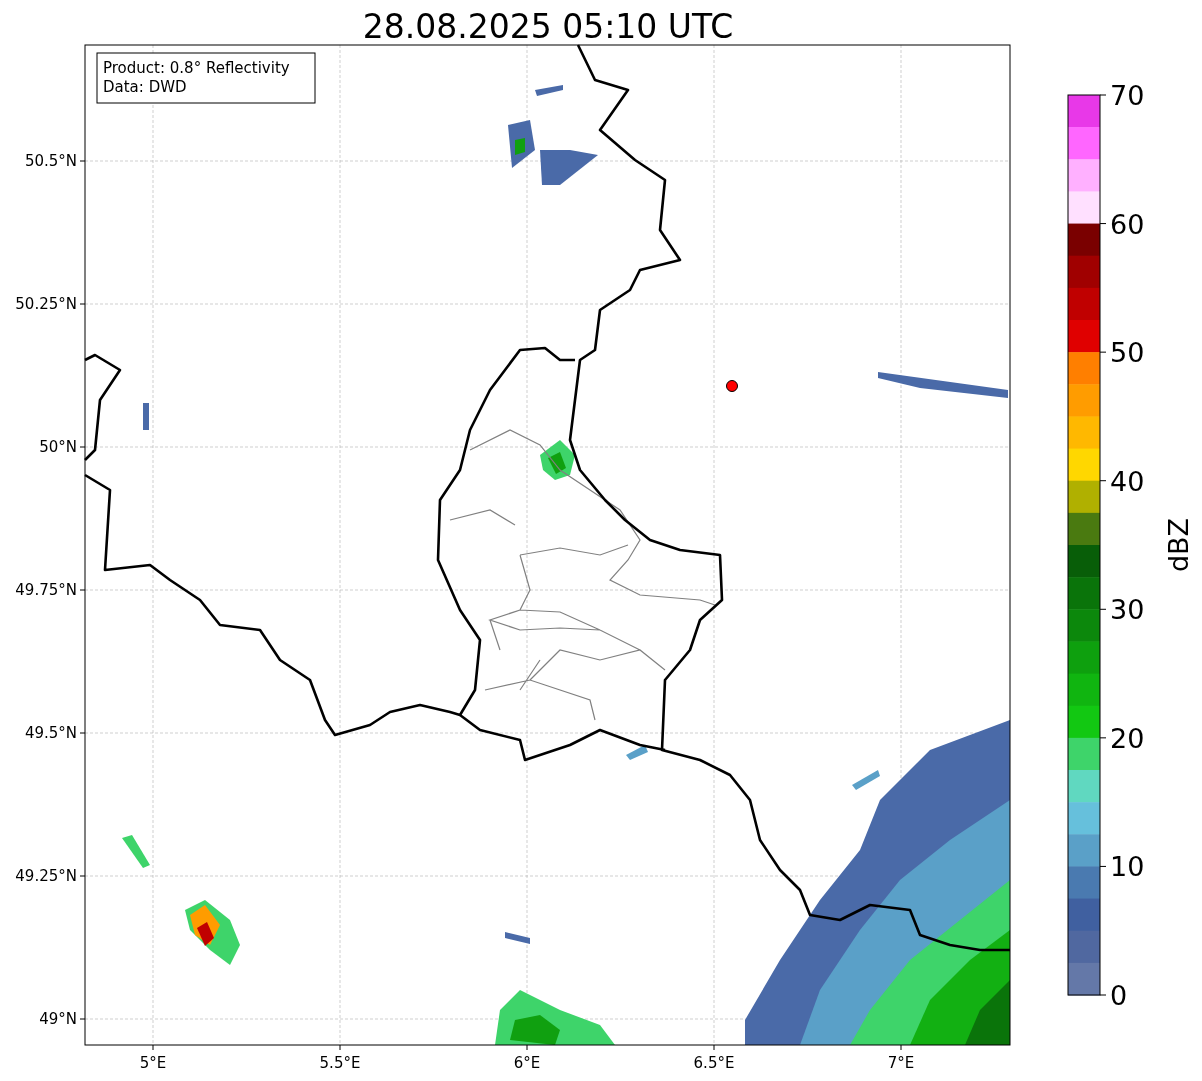 This screenshot has width=1202, height=1081. Describe the element at coordinates (527, 1063) in the screenshot. I see `longitude-label: 6°E` at that location.